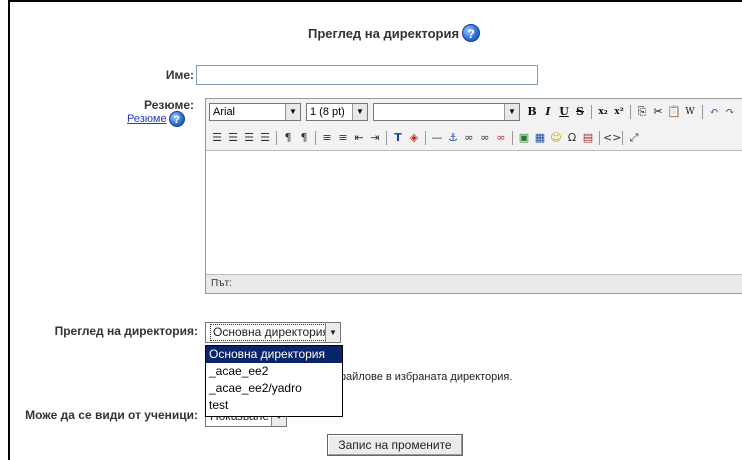  What do you see at coordinates (233, 138) in the screenshot?
I see `align-center-icon: ☰` at bounding box center [233, 138].